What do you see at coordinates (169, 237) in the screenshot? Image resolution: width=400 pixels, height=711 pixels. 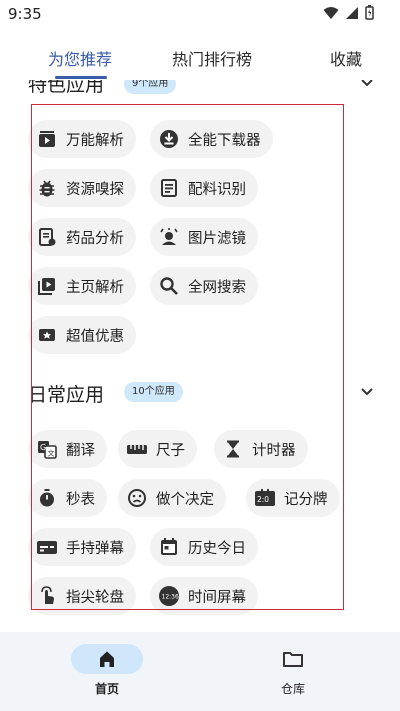 I see `photo-filter-icon` at bounding box center [169, 237].